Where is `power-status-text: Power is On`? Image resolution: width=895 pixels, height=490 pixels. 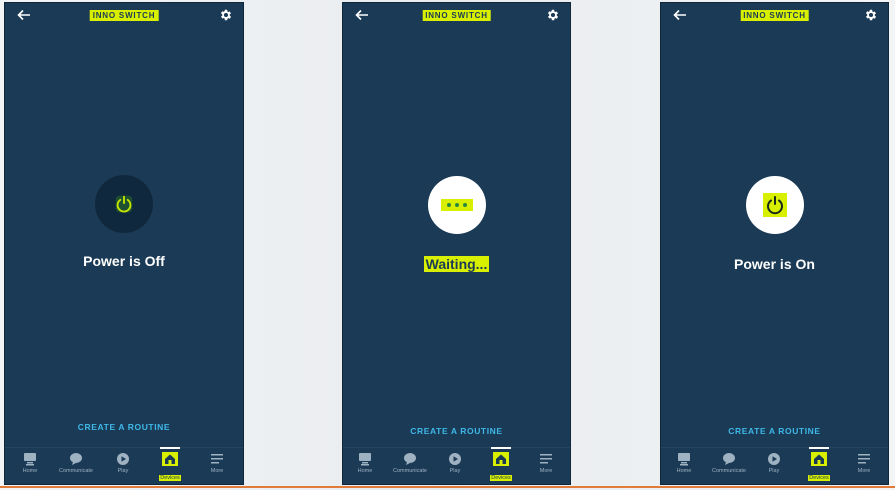 power-status-text: Power is On is located at coordinates (774, 264).